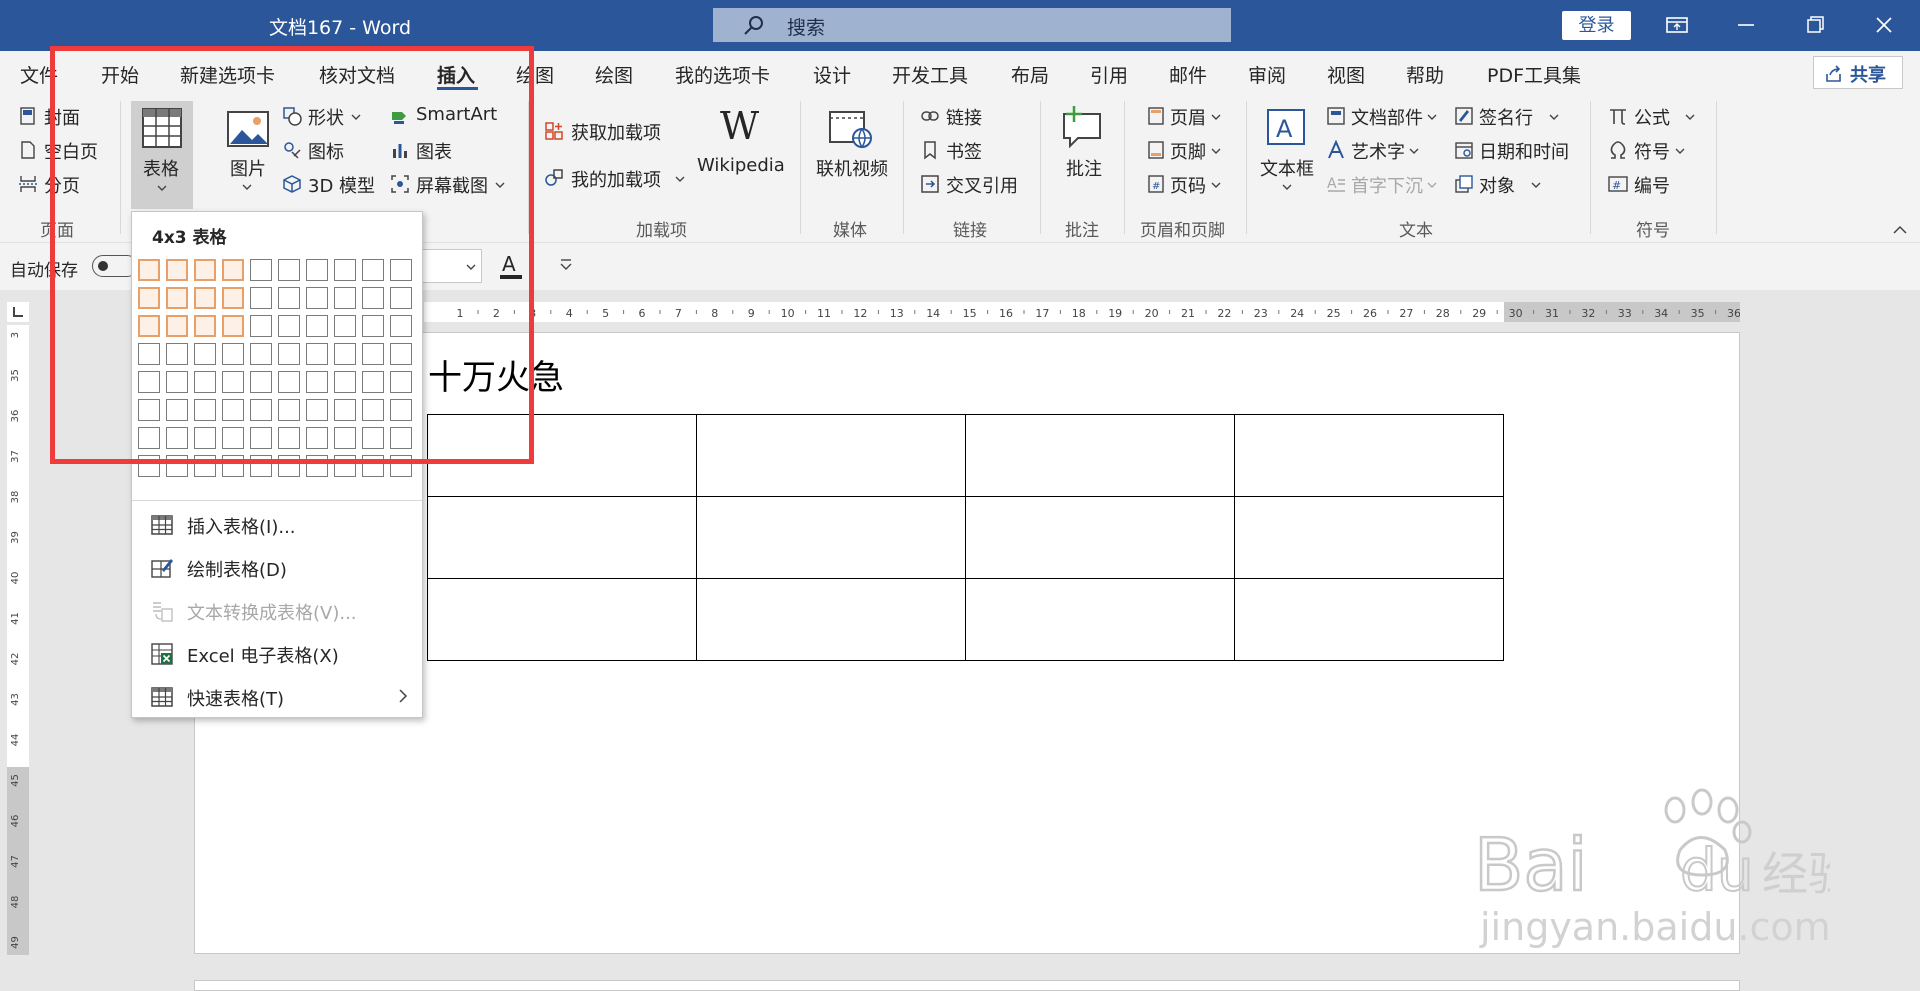 This screenshot has height=991, width=1920. I want to click on tab-help: 帮助, so click(1425, 74).